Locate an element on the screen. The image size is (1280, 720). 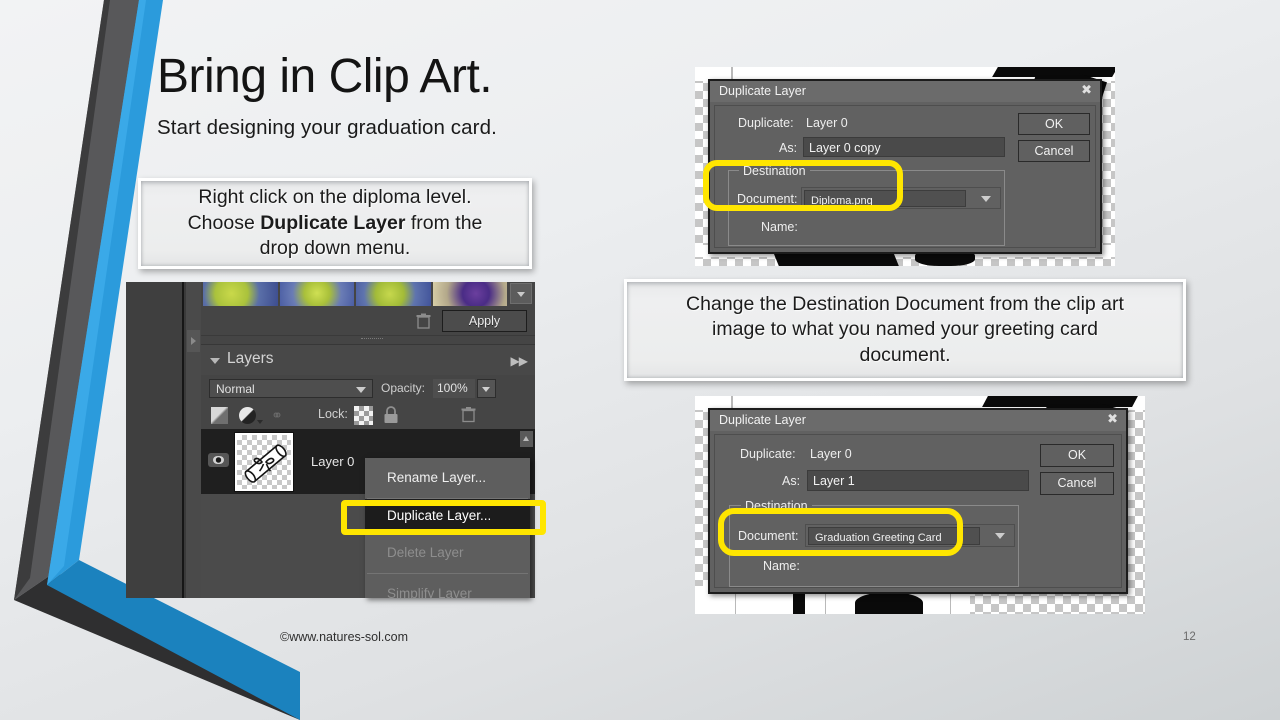
as-value: Layer 0 copy is located at coordinates (845, 148).